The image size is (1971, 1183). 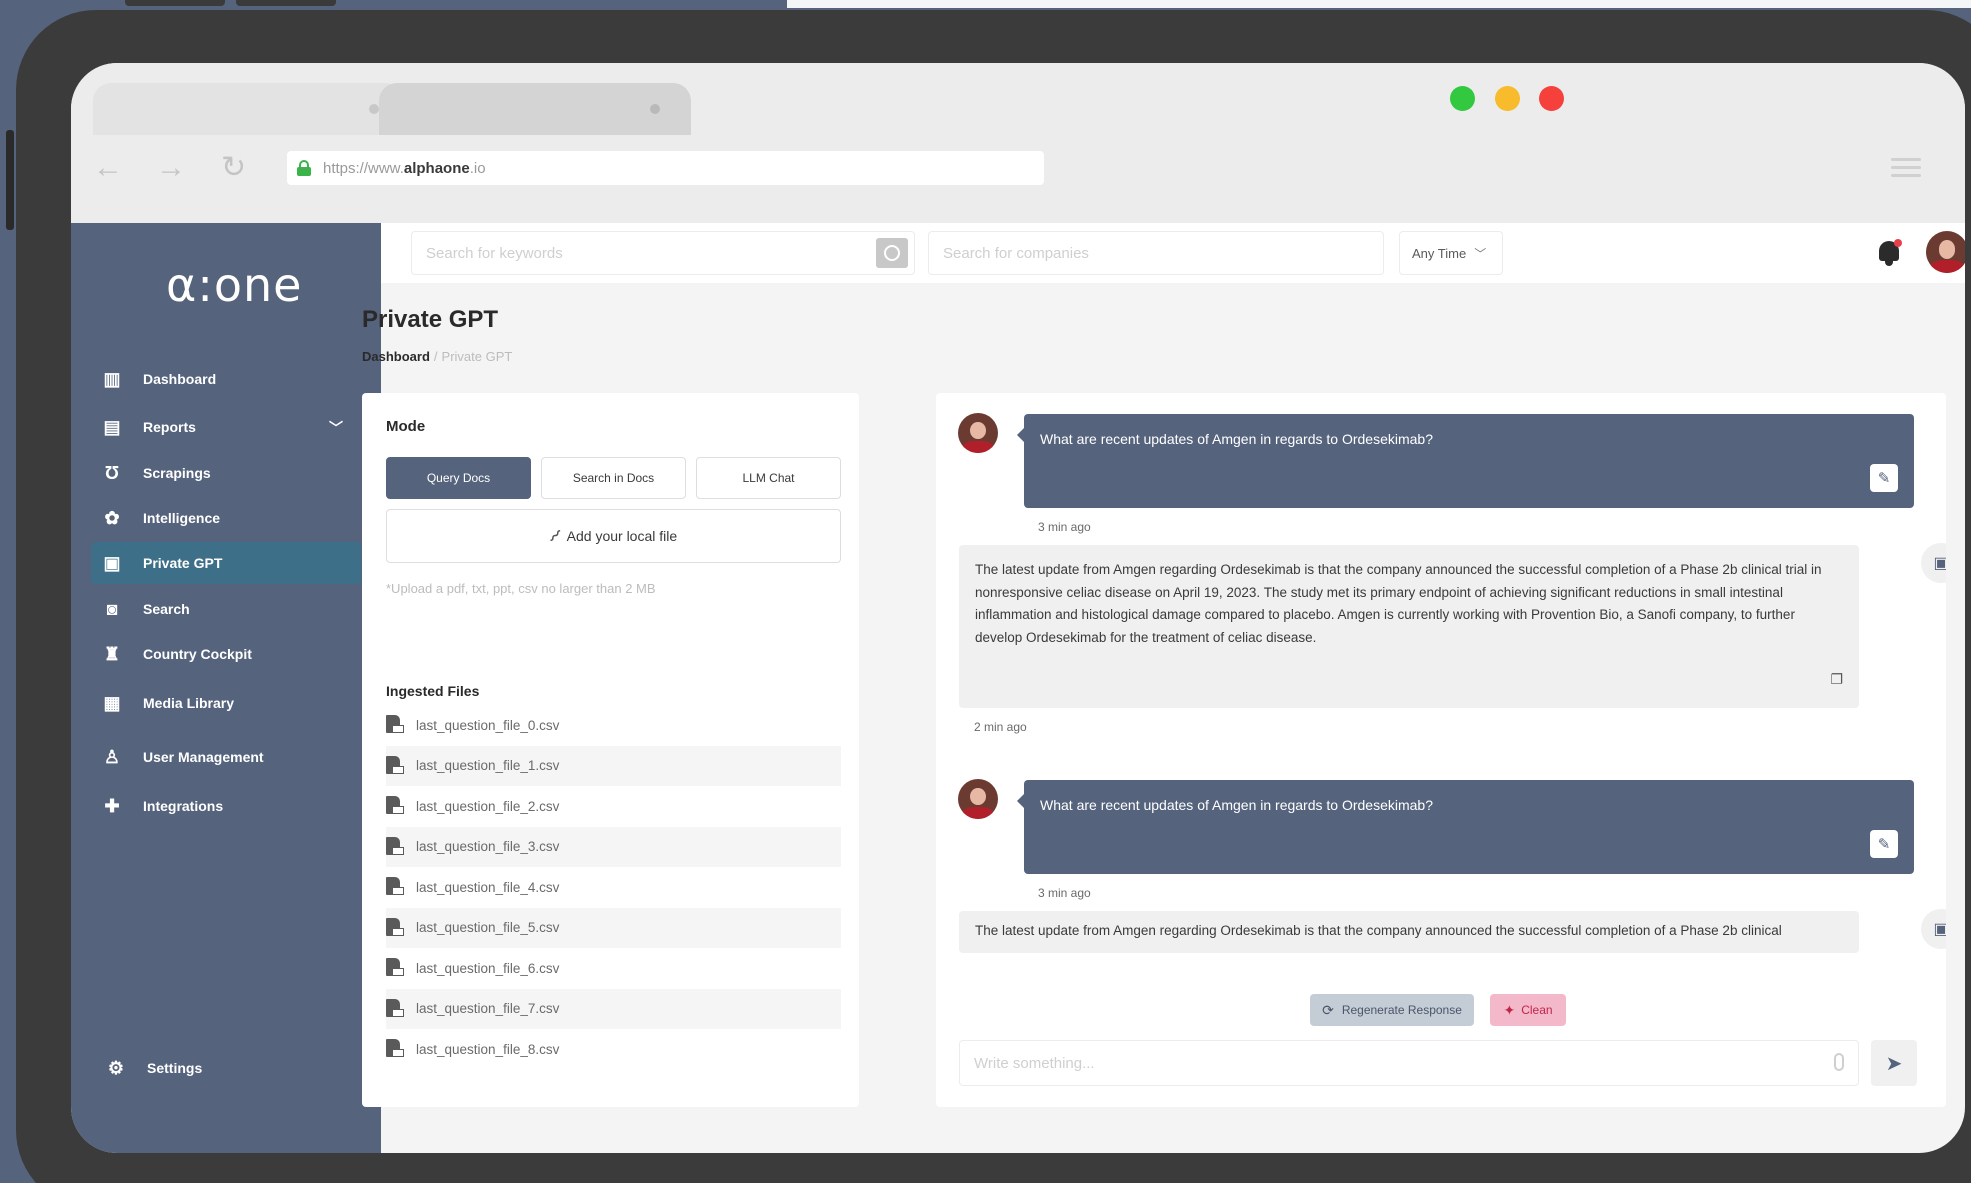 I want to click on time-filter-value: Any Time, so click(x=1439, y=253).